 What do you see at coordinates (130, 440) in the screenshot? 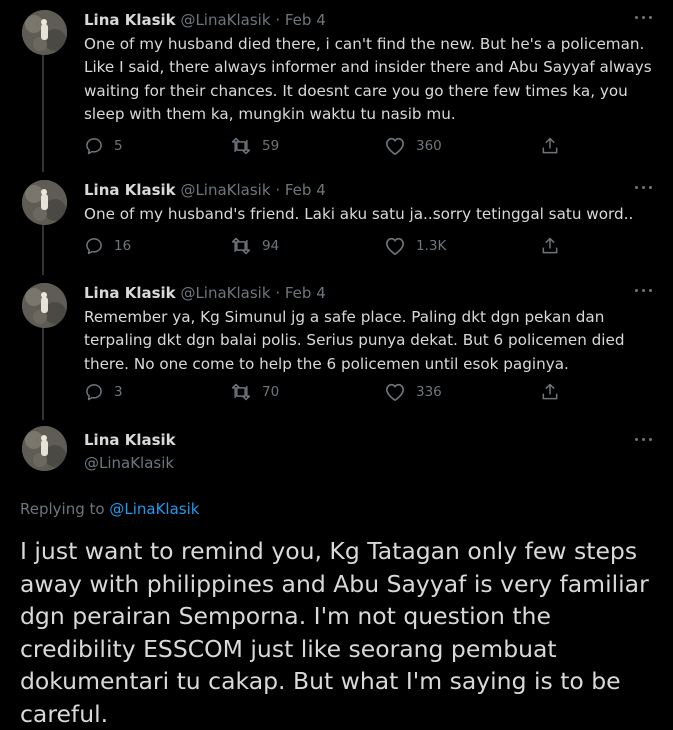
I see `author-name: Lina Klasik` at bounding box center [130, 440].